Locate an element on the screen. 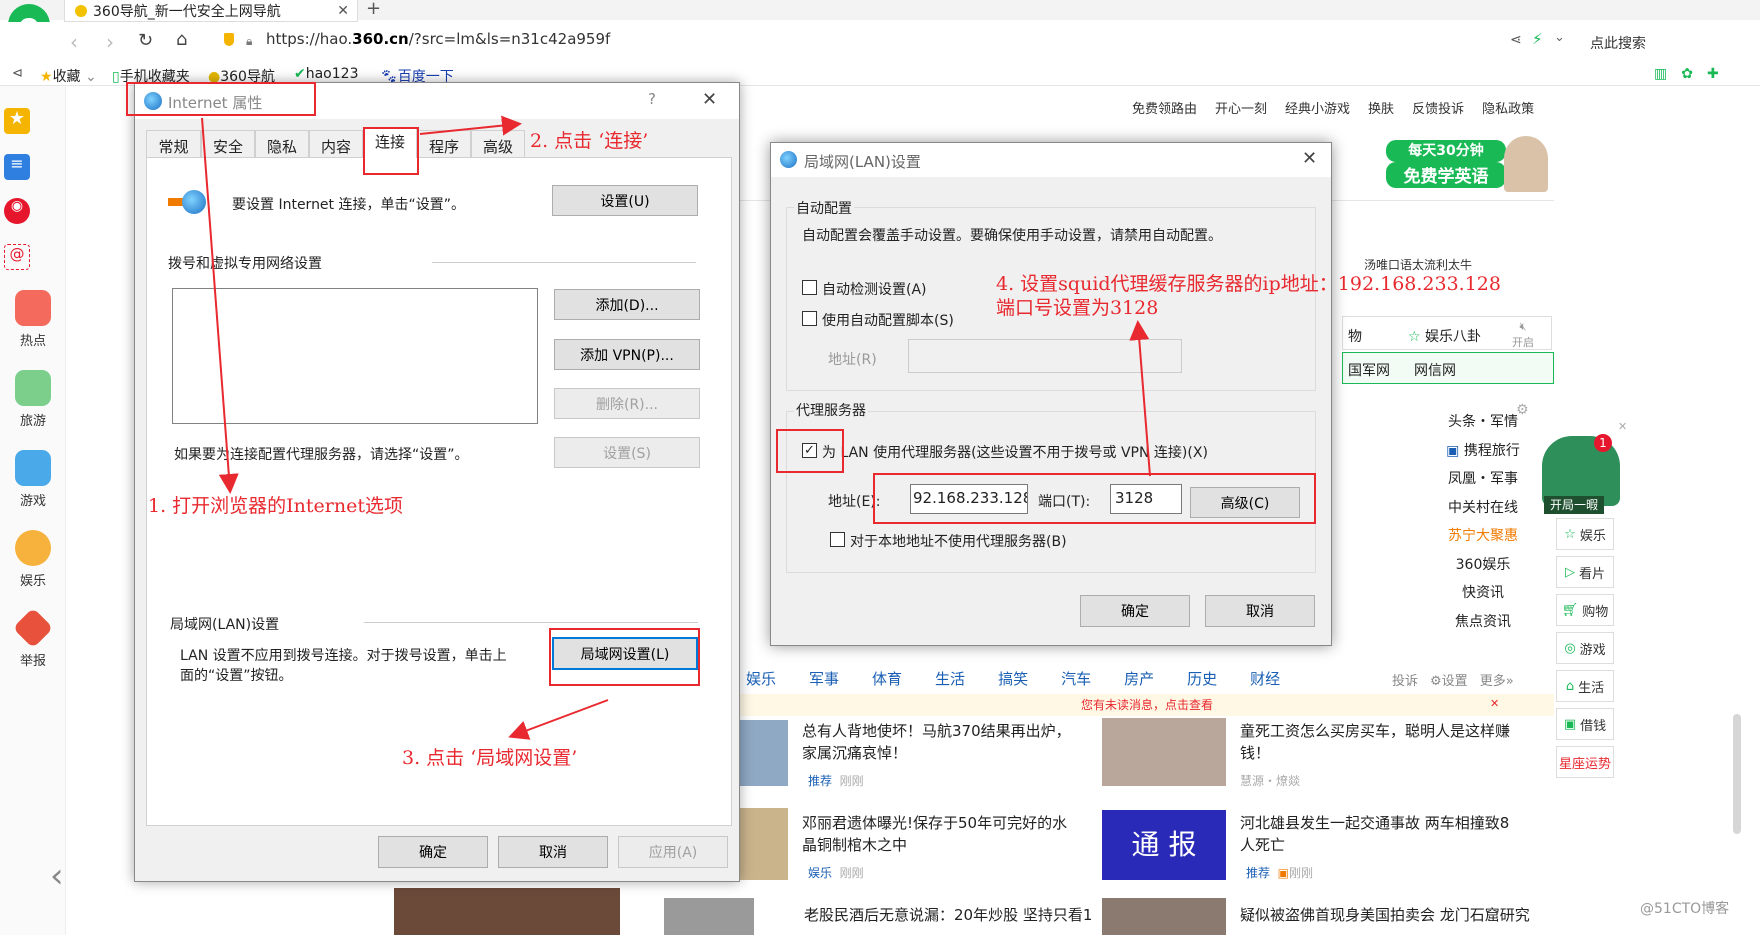 The height and width of the screenshot is (935, 1760). arrow-step4 is located at coordinates (1140, 398).